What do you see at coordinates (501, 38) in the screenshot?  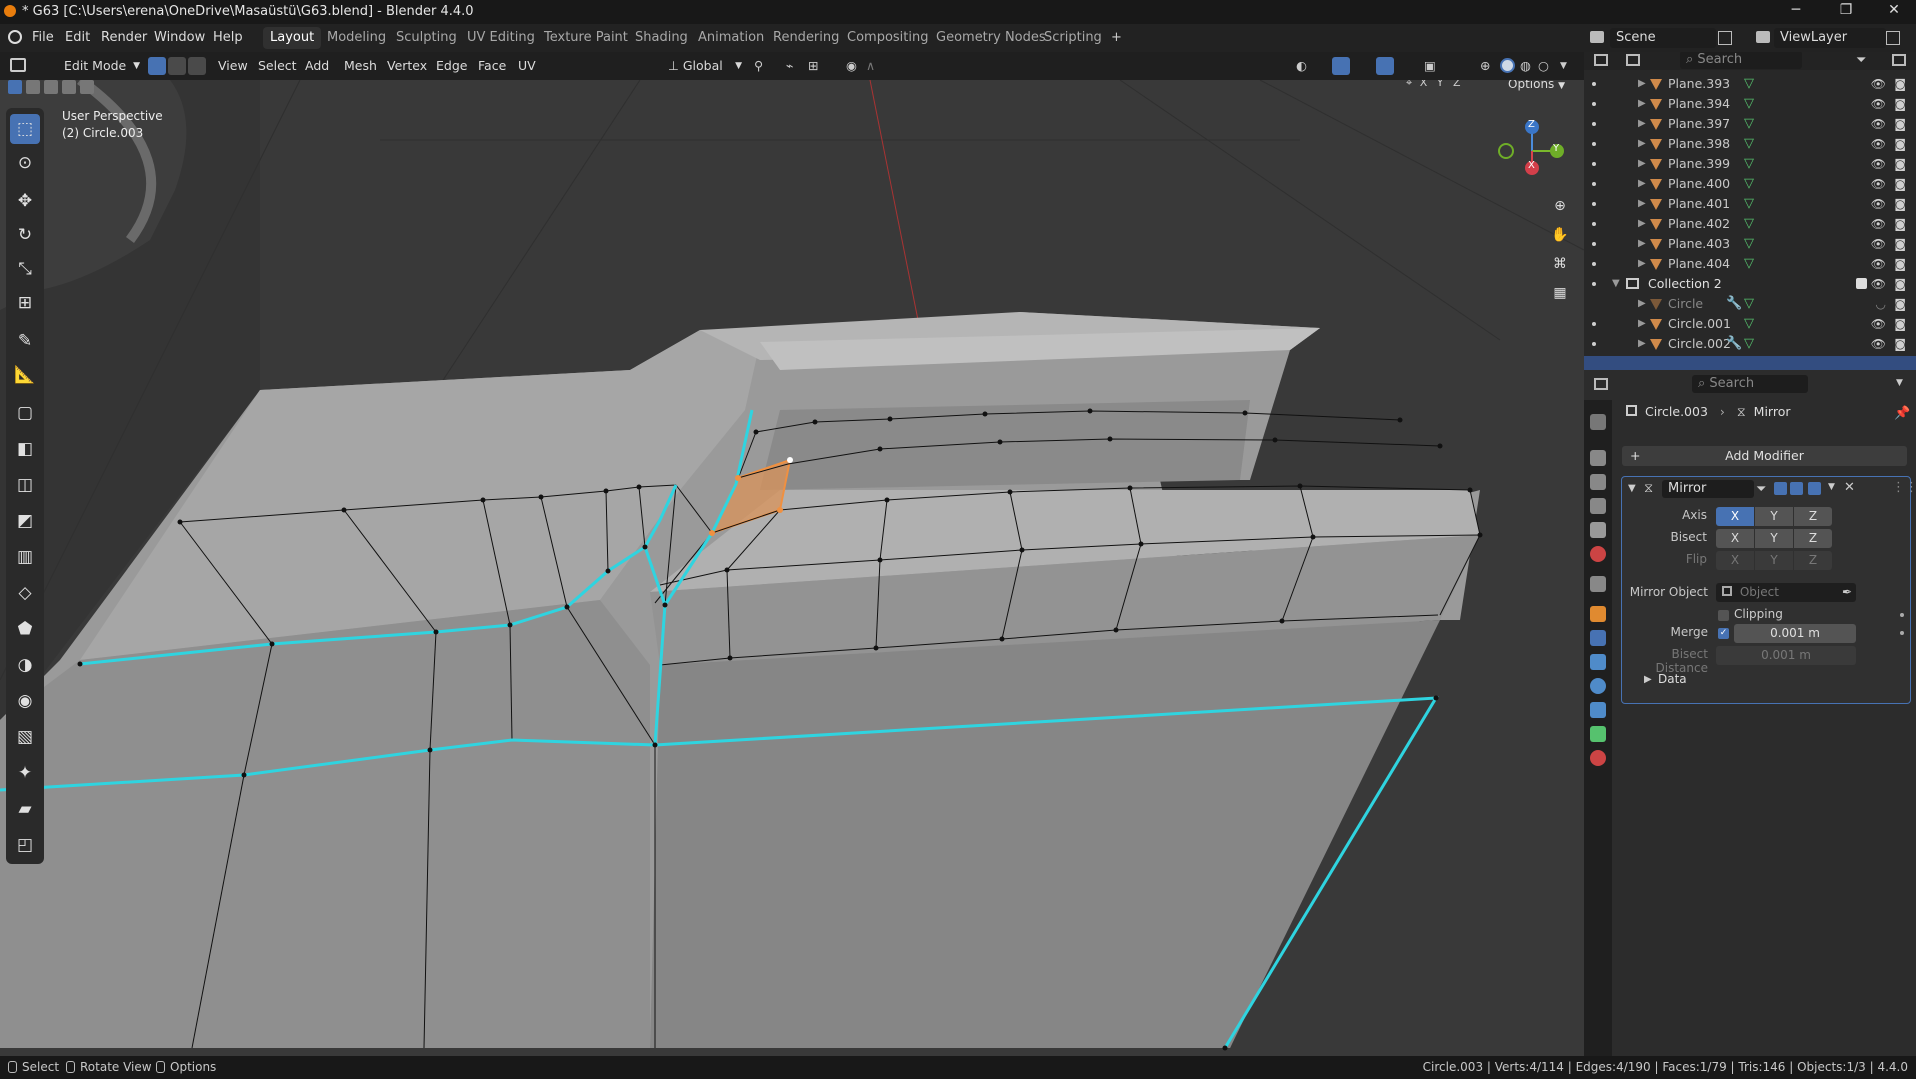 I see `tab-uv-editing: UV Editing` at bounding box center [501, 38].